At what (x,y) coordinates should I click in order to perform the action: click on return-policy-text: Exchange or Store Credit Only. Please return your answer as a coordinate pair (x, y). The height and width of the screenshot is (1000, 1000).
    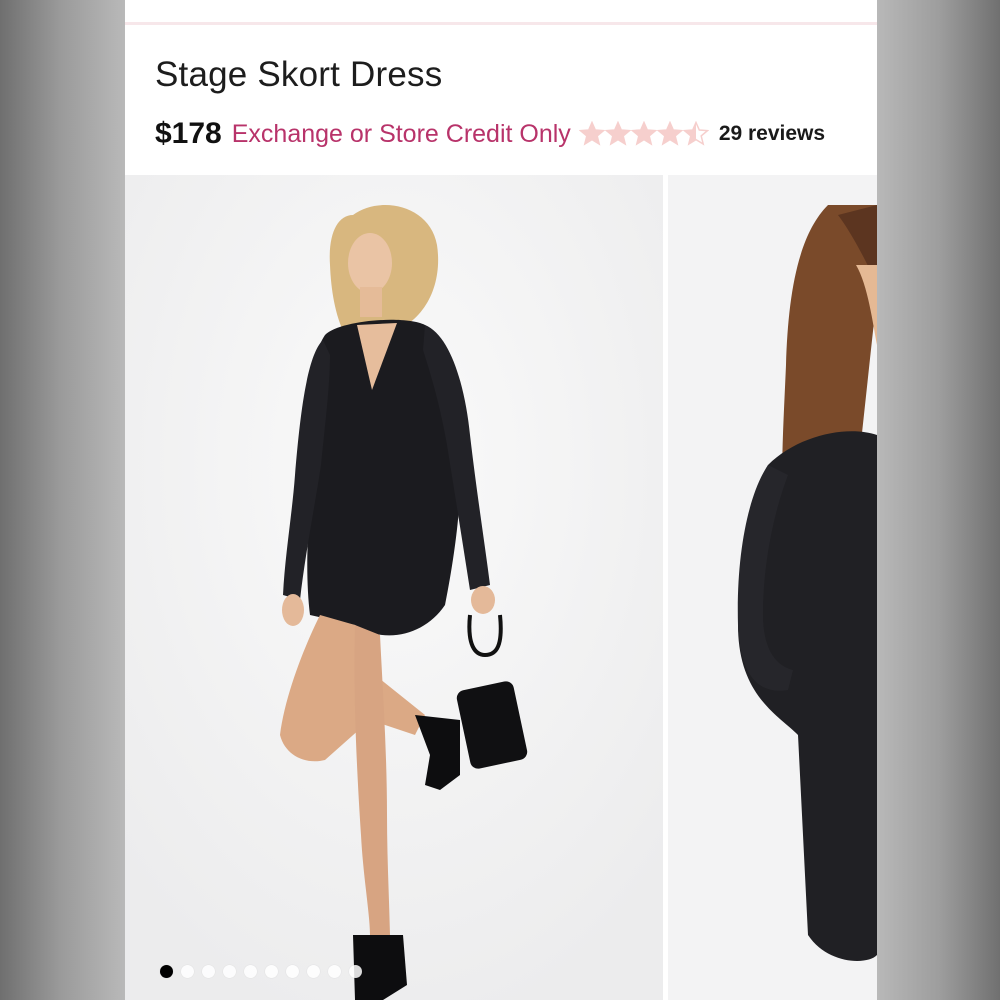
    Looking at the image, I should click on (401, 133).